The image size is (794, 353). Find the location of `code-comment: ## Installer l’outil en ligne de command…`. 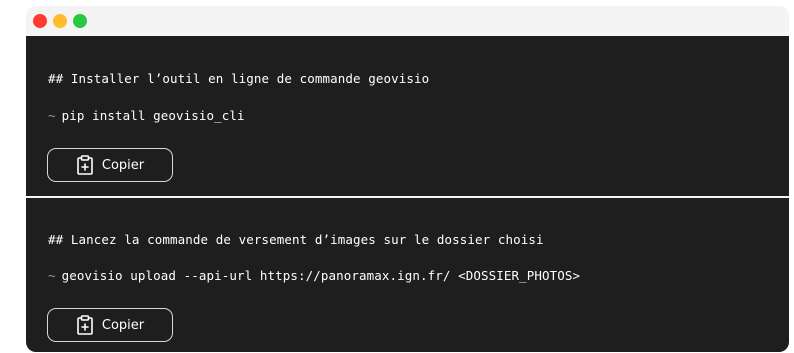

code-comment: ## Installer l’outil en ligne de command… is located at coordinates (239, 78).